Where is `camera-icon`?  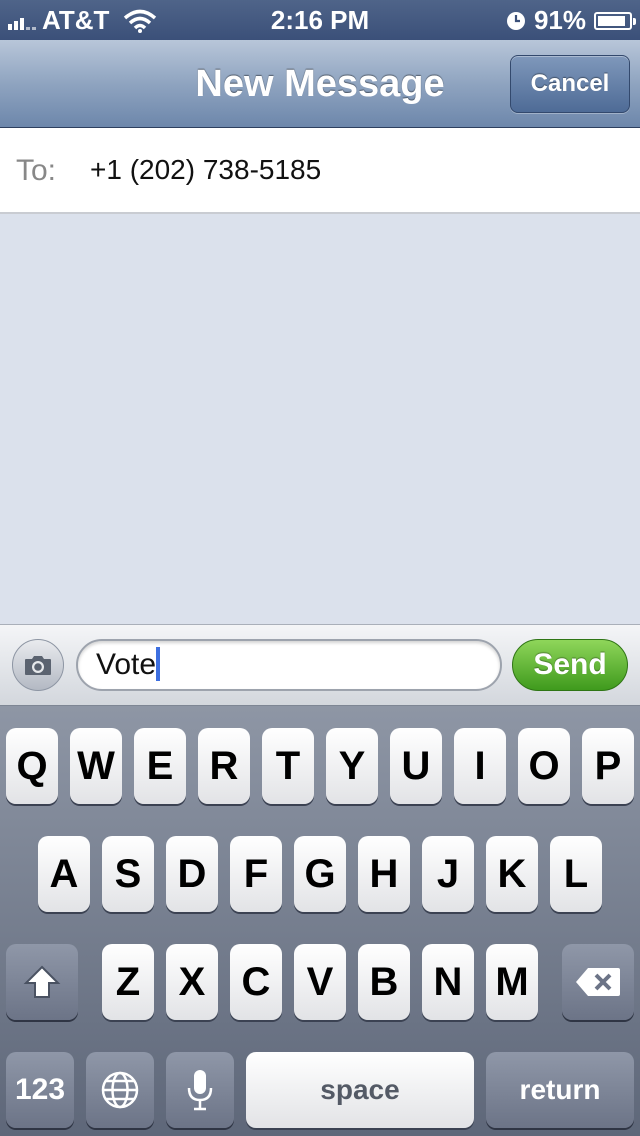
camera-icon is located at coordinates (38, 665).